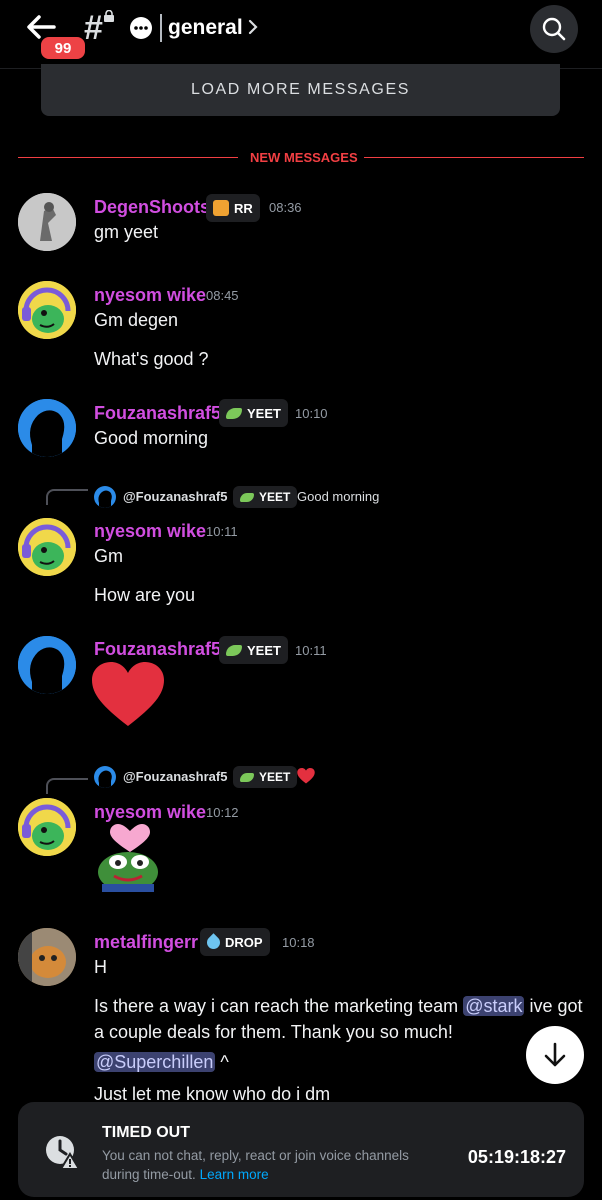 The height and width of the screenshot is (1200, 602). I want to click on message-text: gm yeet, so click(126, 232).